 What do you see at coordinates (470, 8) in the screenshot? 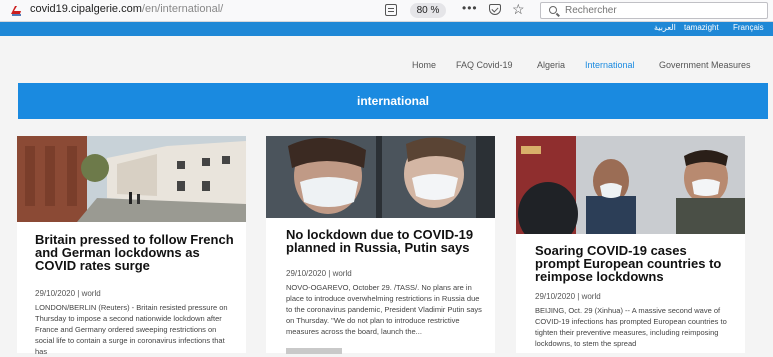
I see `page-actions-icon: •••` at bounding box center [470, 8].